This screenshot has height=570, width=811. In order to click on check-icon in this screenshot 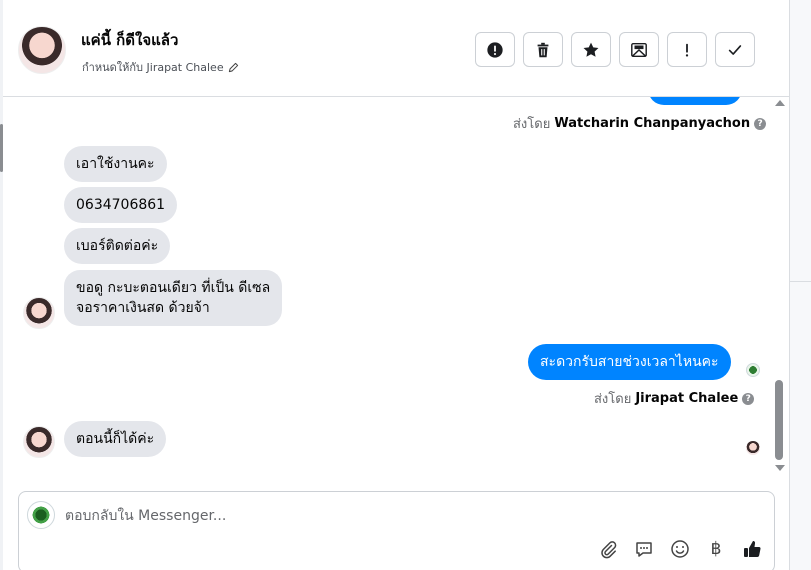, I will do `click(735, 49)`.